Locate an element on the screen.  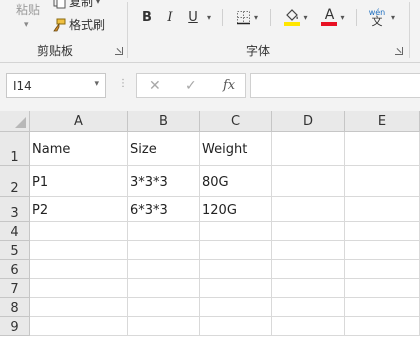
cell-a2: P1 is located at coordinates (79, 181).